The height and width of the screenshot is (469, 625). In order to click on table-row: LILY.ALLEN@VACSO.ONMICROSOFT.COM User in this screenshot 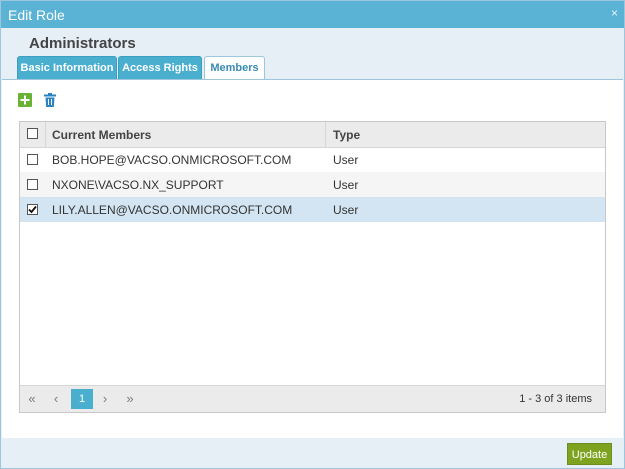, I will do `click(312, 209)`.